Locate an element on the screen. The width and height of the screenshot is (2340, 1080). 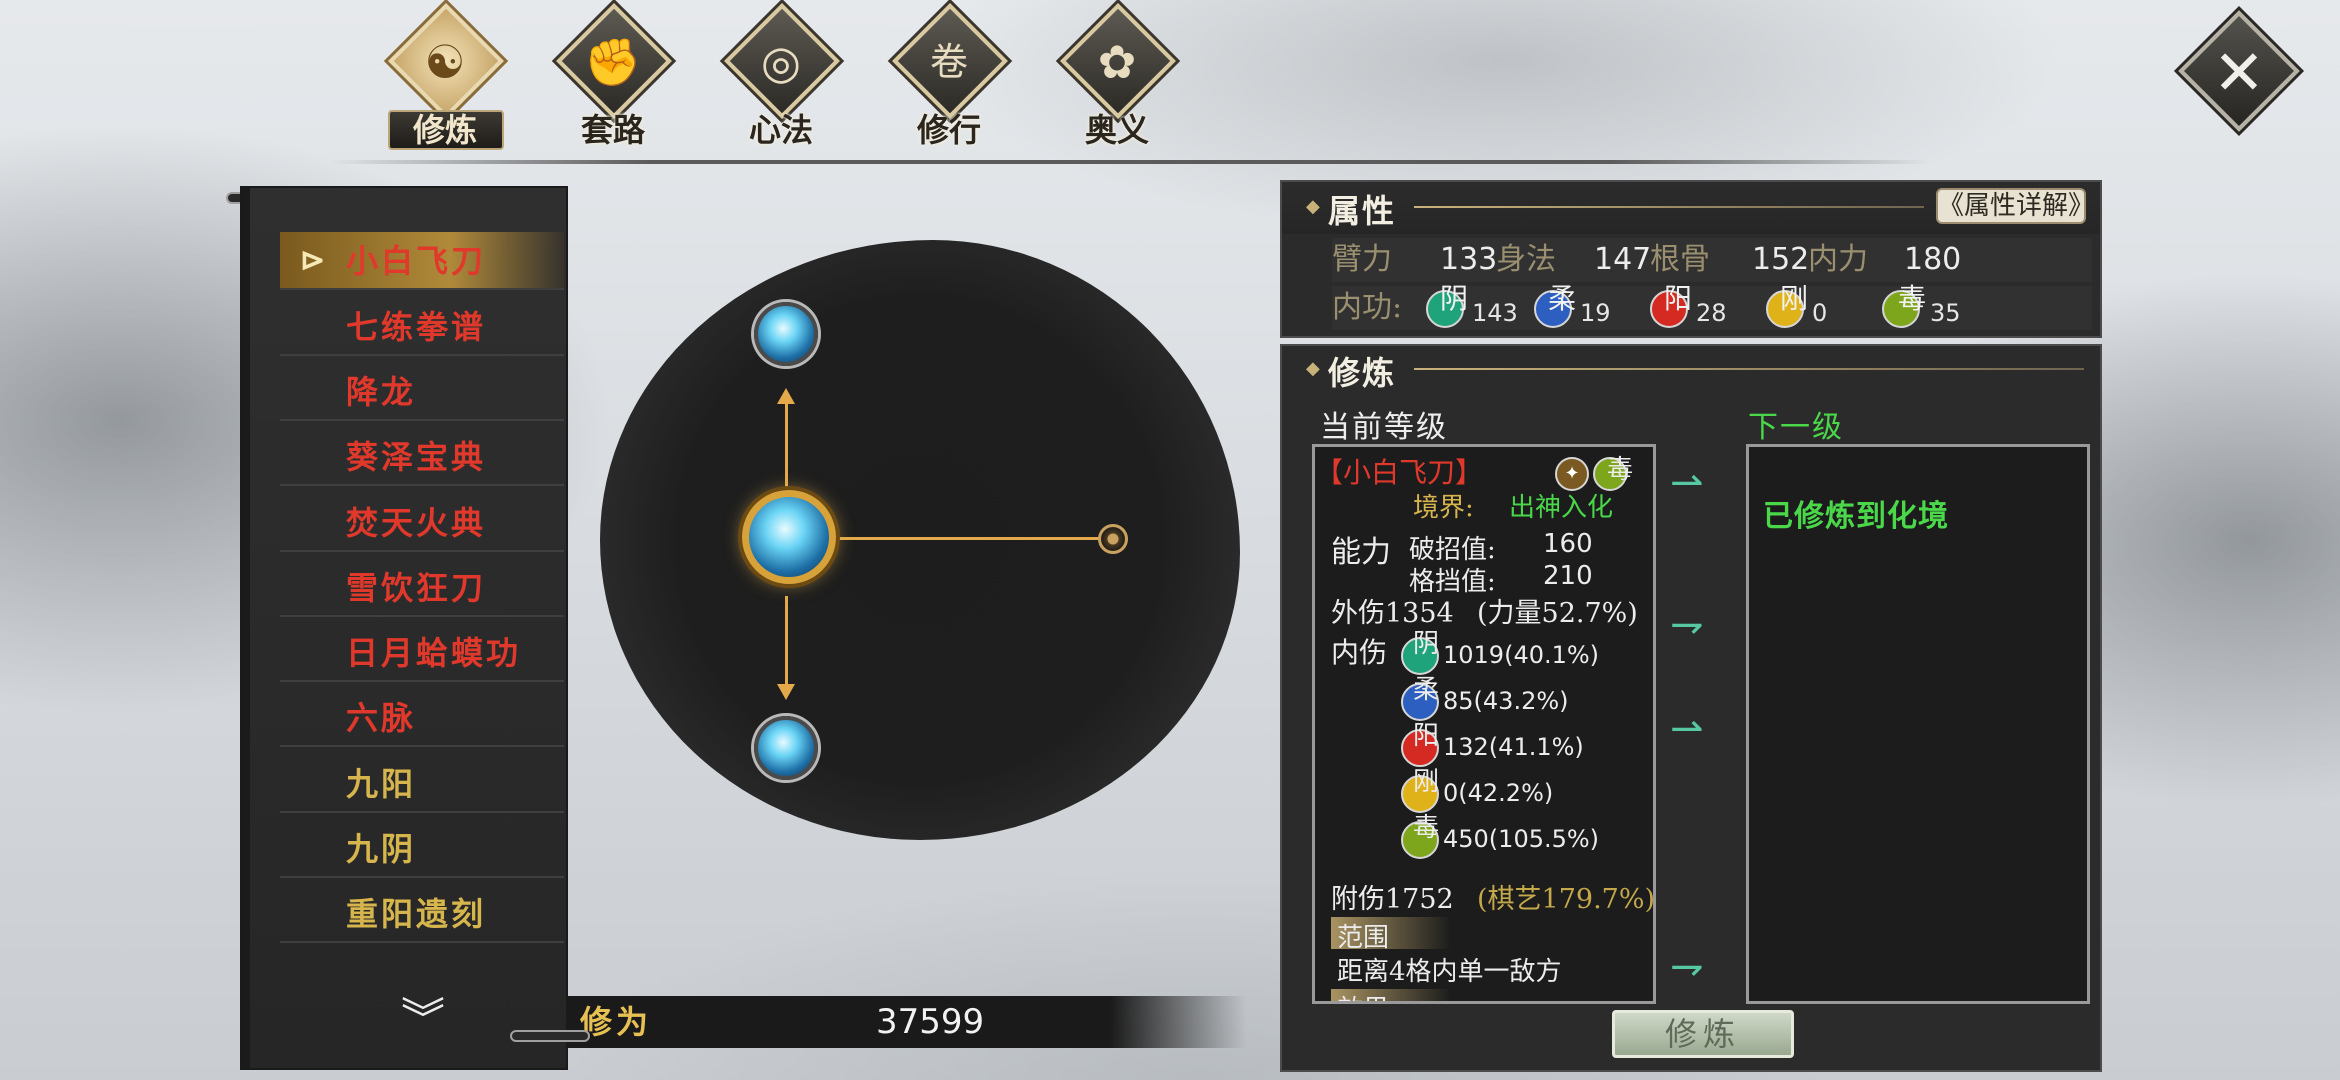
outer-damage-note: (力量52.7%) is located at coordinates (1557, 613).